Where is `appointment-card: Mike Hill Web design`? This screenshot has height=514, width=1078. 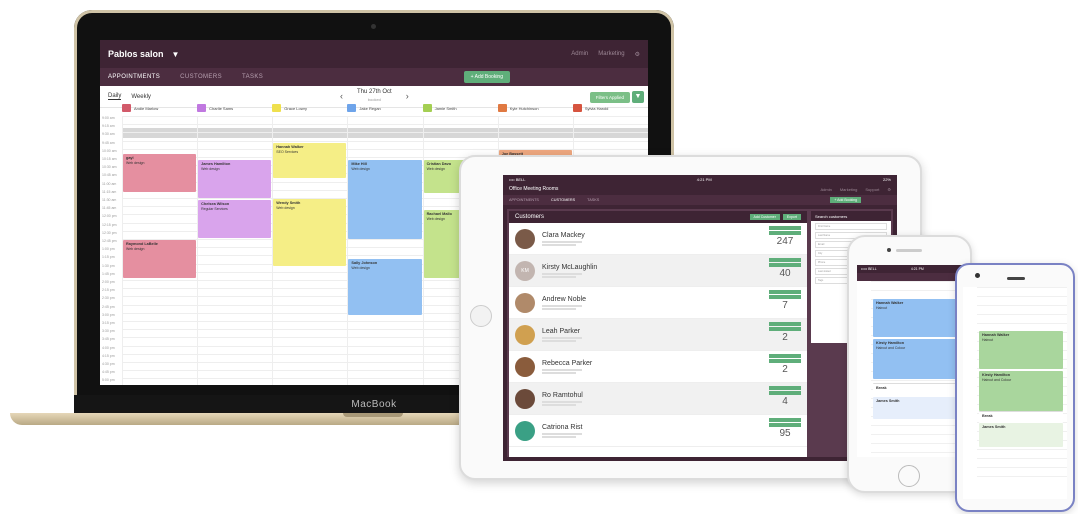 appointment-card: Mike Hill Web design is located at coordinates (385, 199).